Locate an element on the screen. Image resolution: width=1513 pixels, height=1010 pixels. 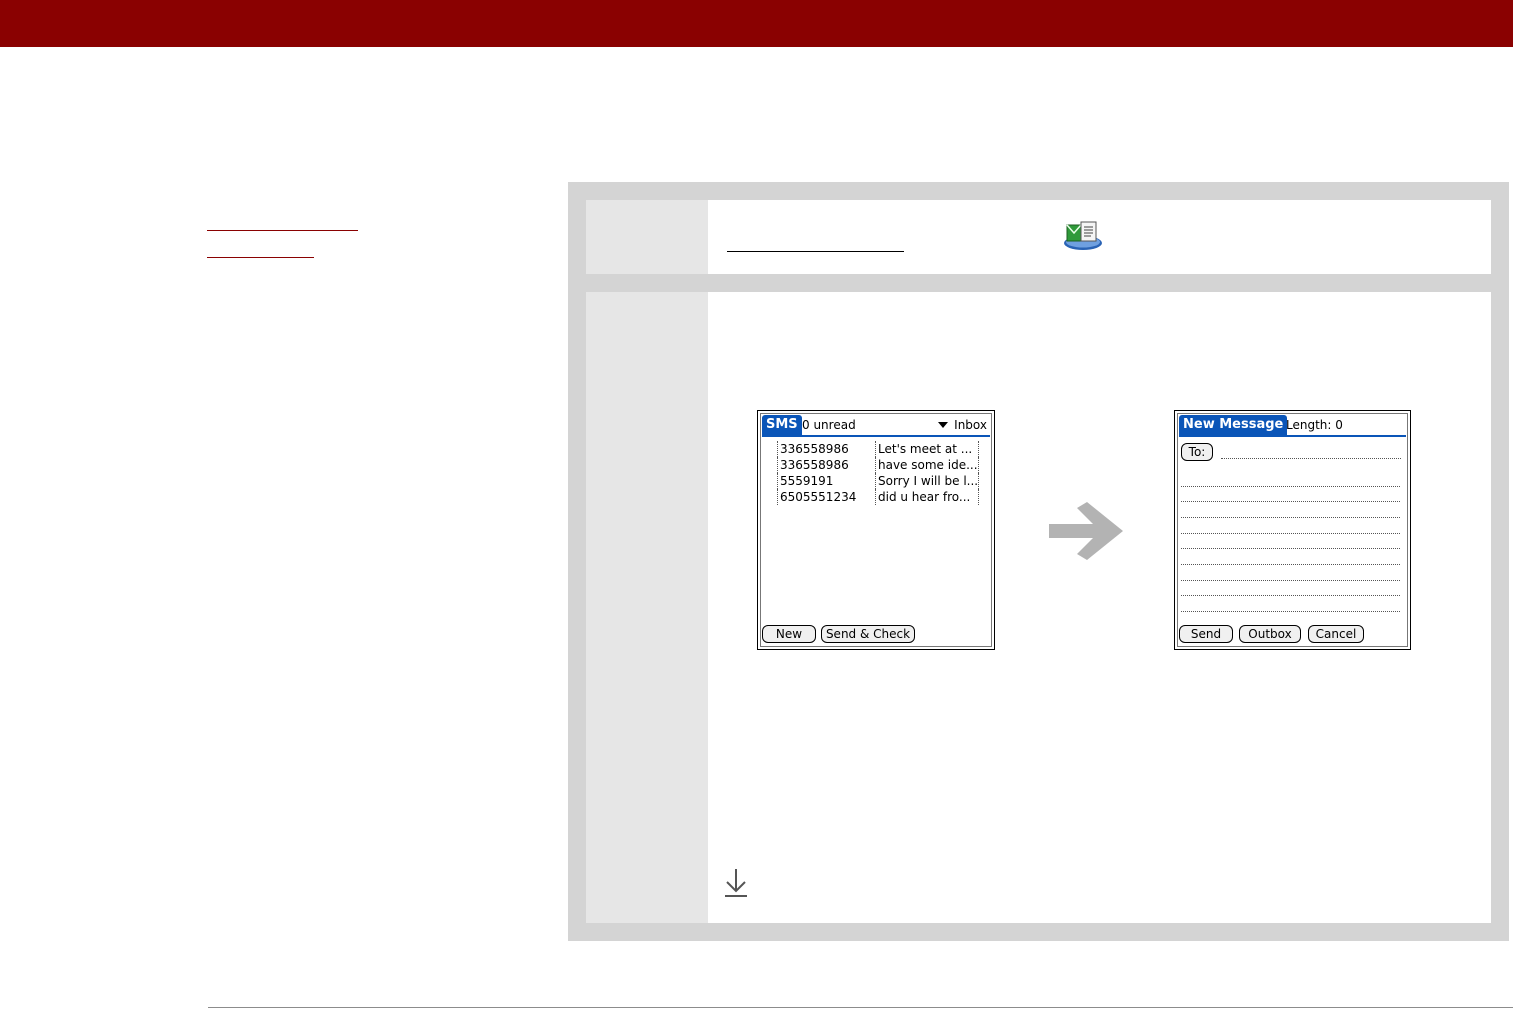
message-number: 6505551234 is located at coordinates (826, 497).